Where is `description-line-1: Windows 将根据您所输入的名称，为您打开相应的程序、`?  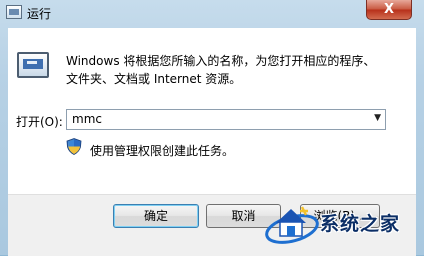
description-line-1: Windows 将根据您所输入的名称，为您打开相应的程序、 is located at coordinates (221, 61).